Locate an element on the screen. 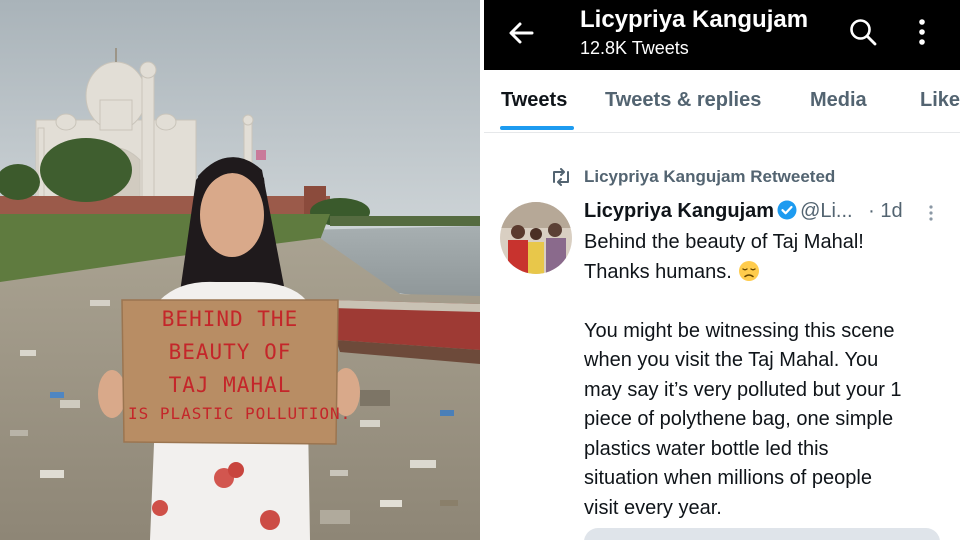 The image size is (960, 540). sign-line: BEAUTY OF is located at coordinates (230, 352).